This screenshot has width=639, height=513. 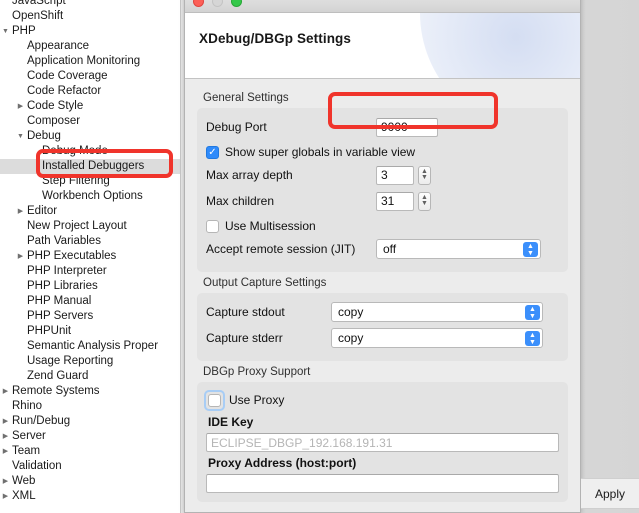 What do you see at coordinates (90, 436) in the screenshot?
I see `sidebar-item-server: ▶ Server` at bounding box center [90, 436].